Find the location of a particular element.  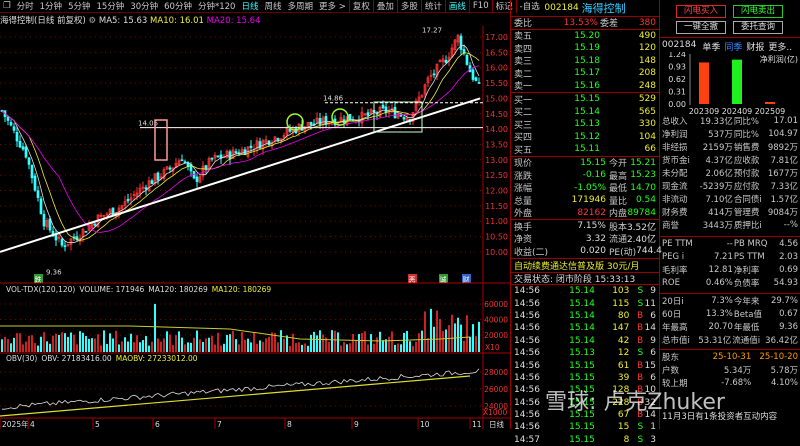

fin-row: 财务费 414万 管理费 9084万 is located at coordinates (730, 211).